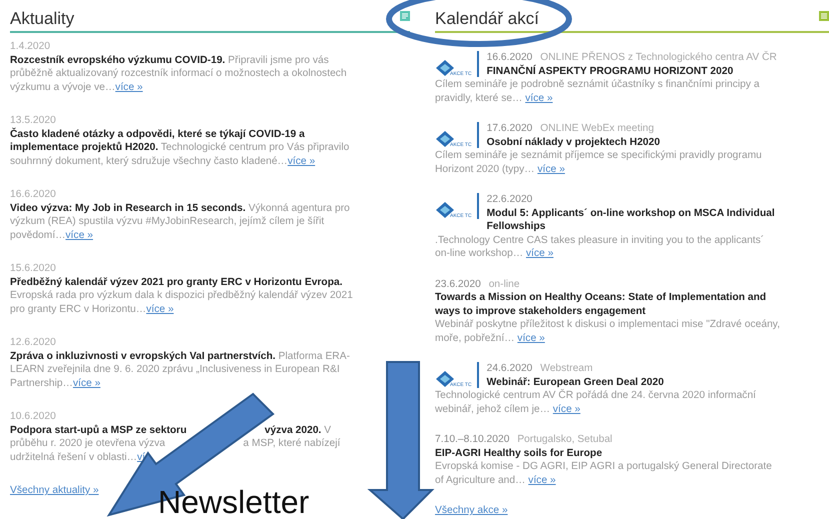 This screenshot has height=519, width=829. Describe the element at coordinates (607, 304) in the screenshot. I see `event-title: Towards a Mission on Healthy Oceans: State of Implementation and ways to improve stakeholders engagement` at that location.